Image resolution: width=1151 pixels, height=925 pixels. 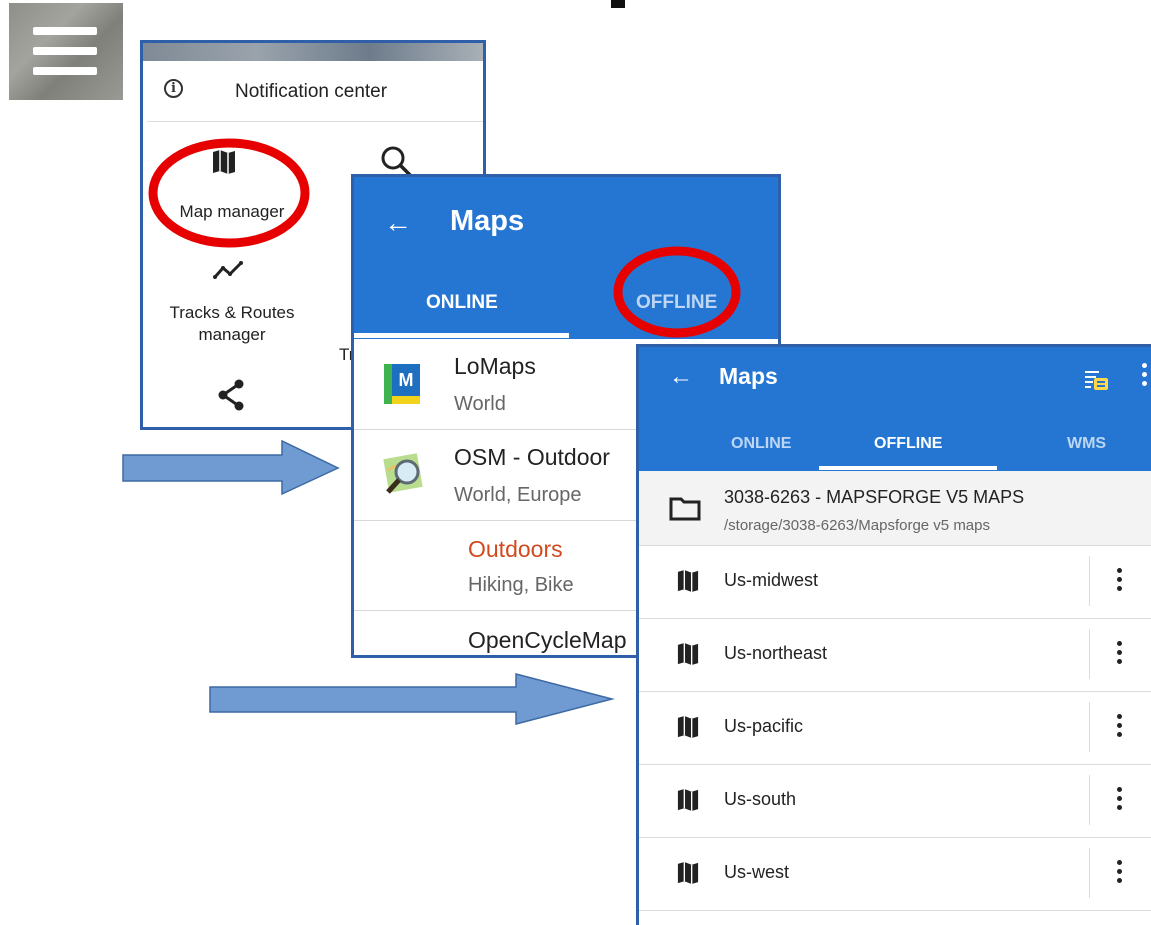 What do you see at coordinates (412, 699) in the screenshot?
I see `arrow-to-offline-panel` at bounding box center [412, 699].